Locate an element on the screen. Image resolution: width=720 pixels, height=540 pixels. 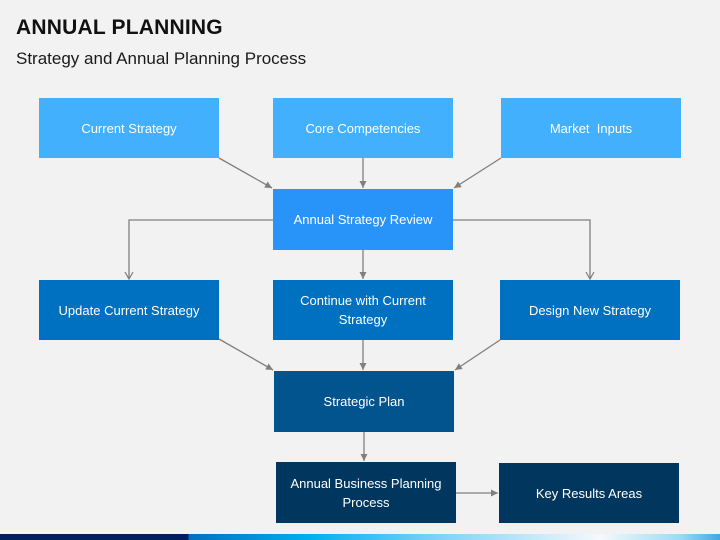
box-label: Annual Strategy Review is located at coordinates (363, 219).